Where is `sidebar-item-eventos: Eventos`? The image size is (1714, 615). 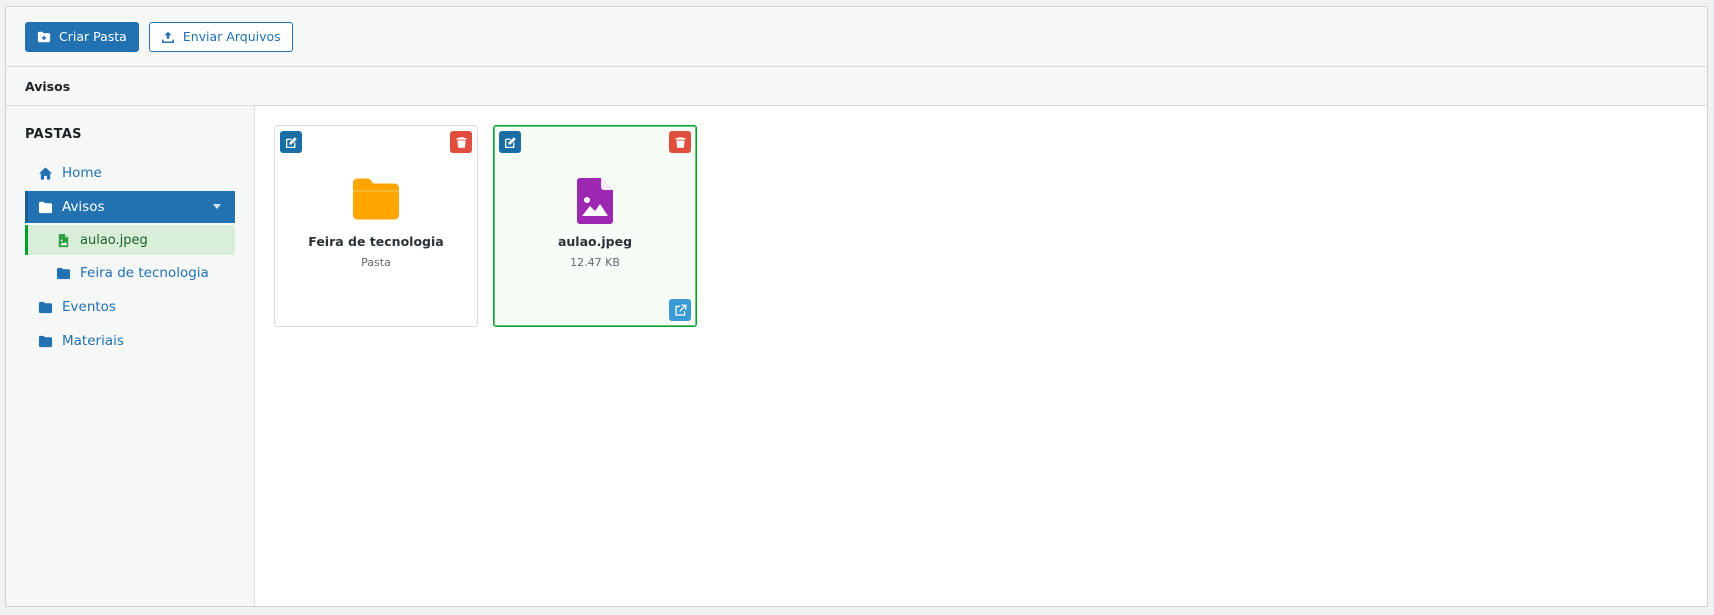
sidebar-item-eventos: Eventos is located at coordinates (130, 307).